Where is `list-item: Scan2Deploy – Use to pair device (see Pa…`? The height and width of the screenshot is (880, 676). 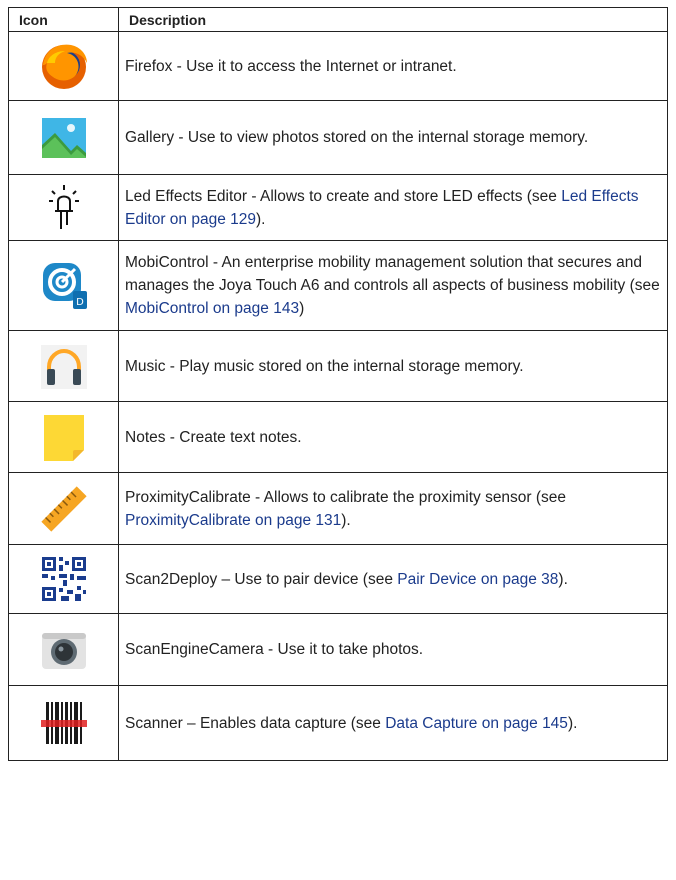
list-item: Scan2Deploy – Use to pair device (see Pa… is located at coordinates (393, 579).